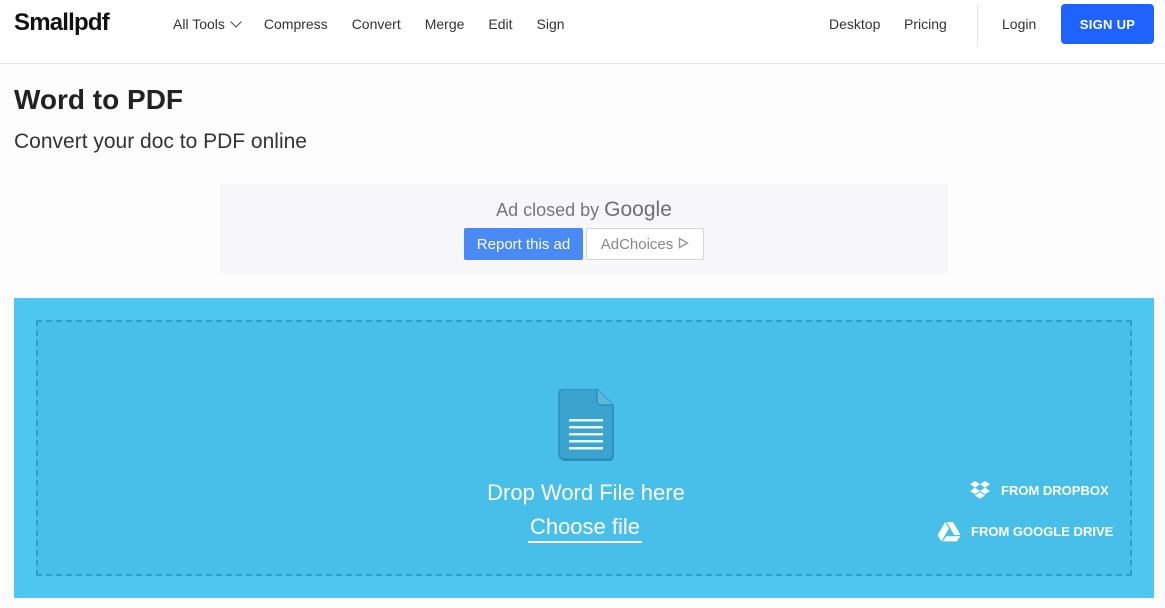 The image size is (1165, 608). Describe the element at coordinates (99, 99) in the screenshot. I see `page-title: Word to PDF` at that location.